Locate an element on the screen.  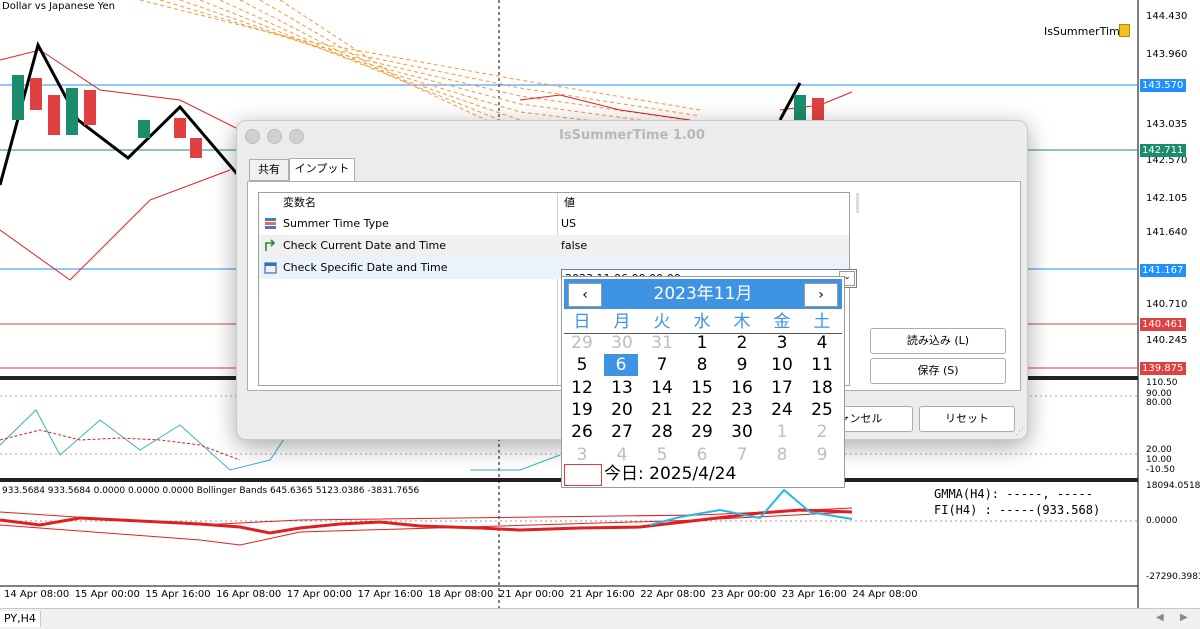
tab-common: 共有 is located at coordinates (269, 170).